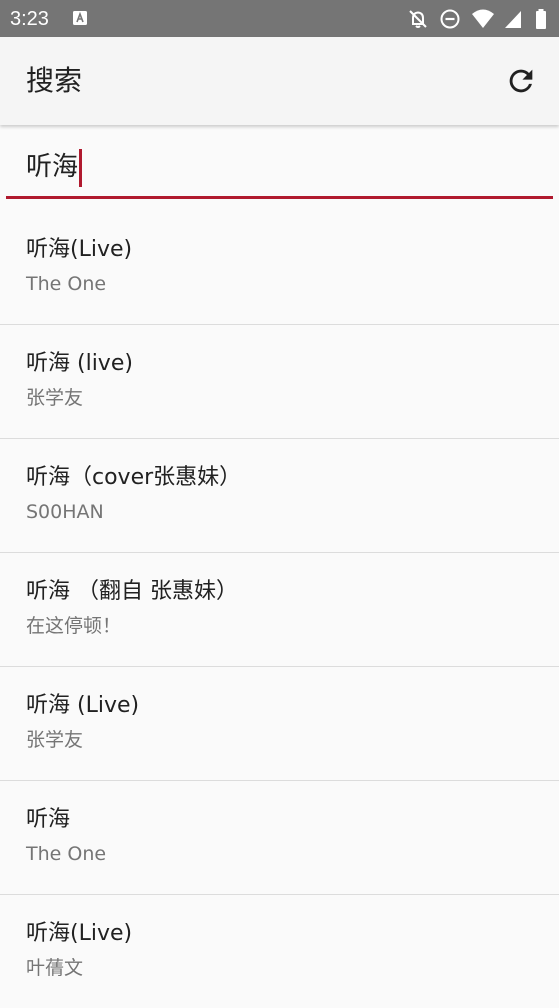  What do you see at coordinates (482, 19) in the screenshot?
I see `wifi-icon` at bounding box center [482, 19].